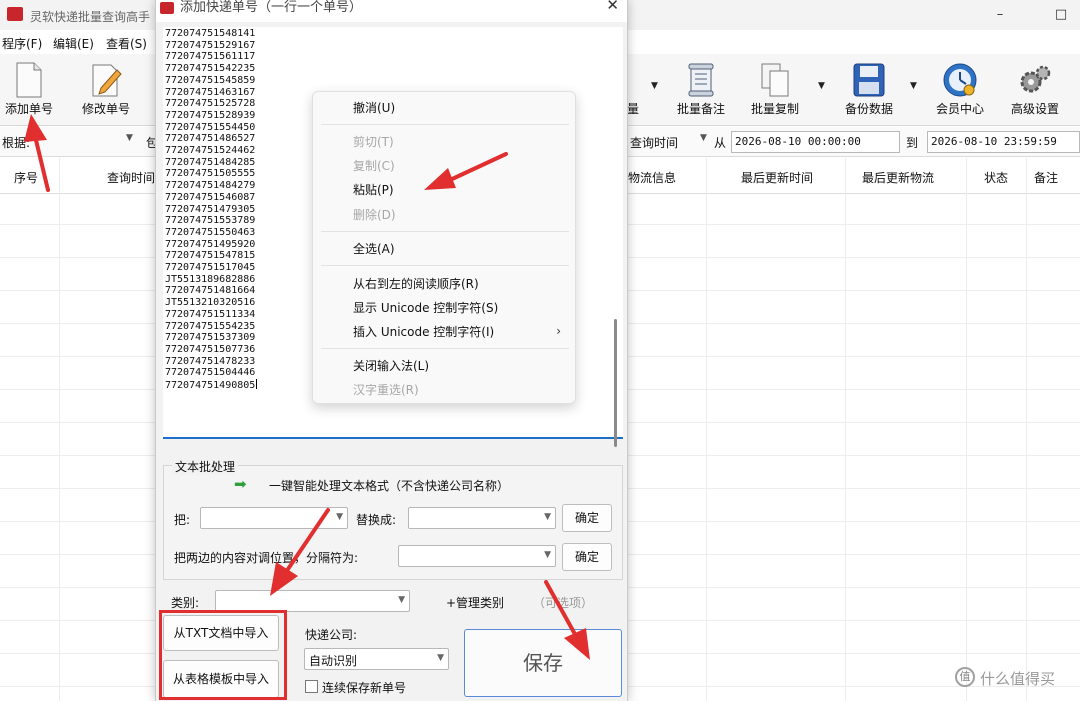 The image size is (1080, 701). I want to click on backup-data-button: 备份数据, so click(869, 91).